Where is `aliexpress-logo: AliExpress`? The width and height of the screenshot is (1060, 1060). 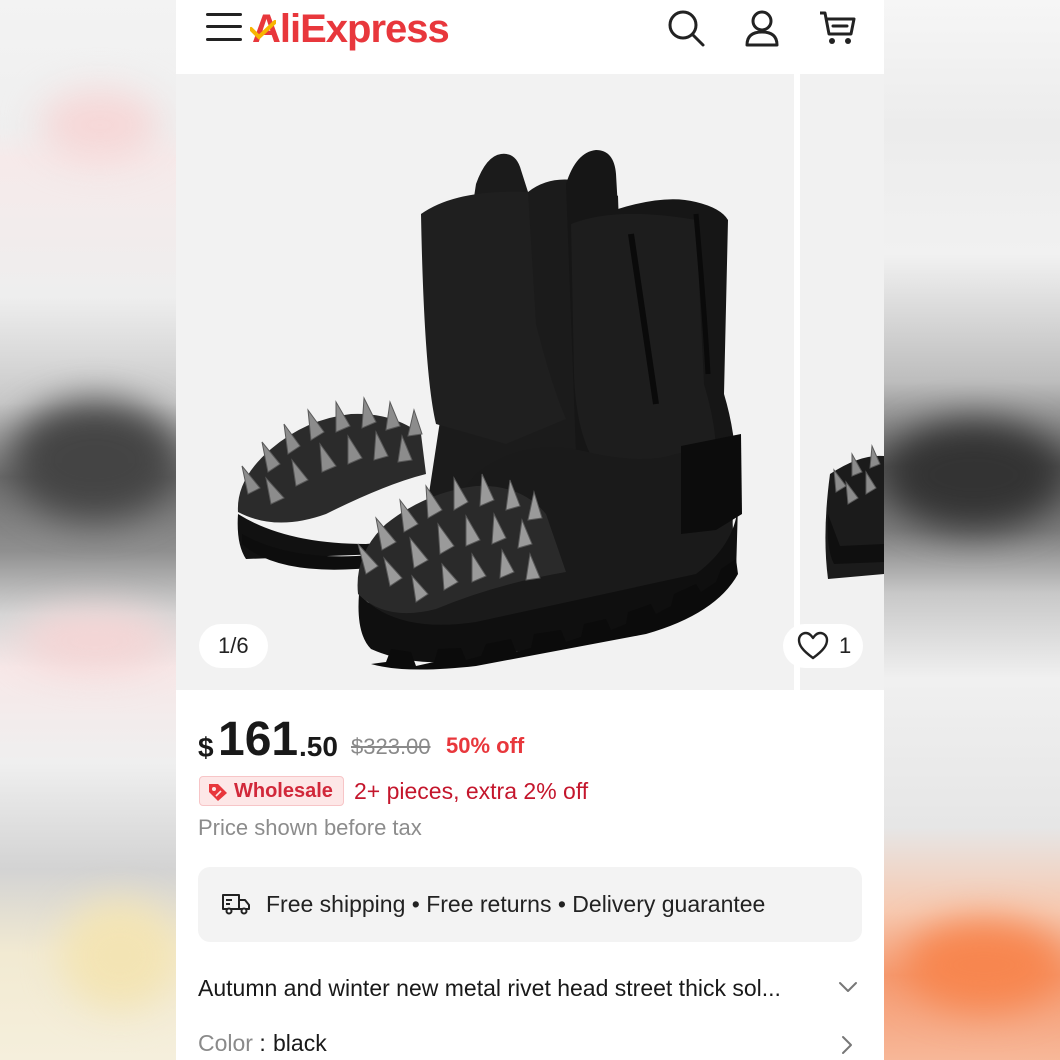 aliexpress-logo: AliExpress is located at coordinates (350, 29).